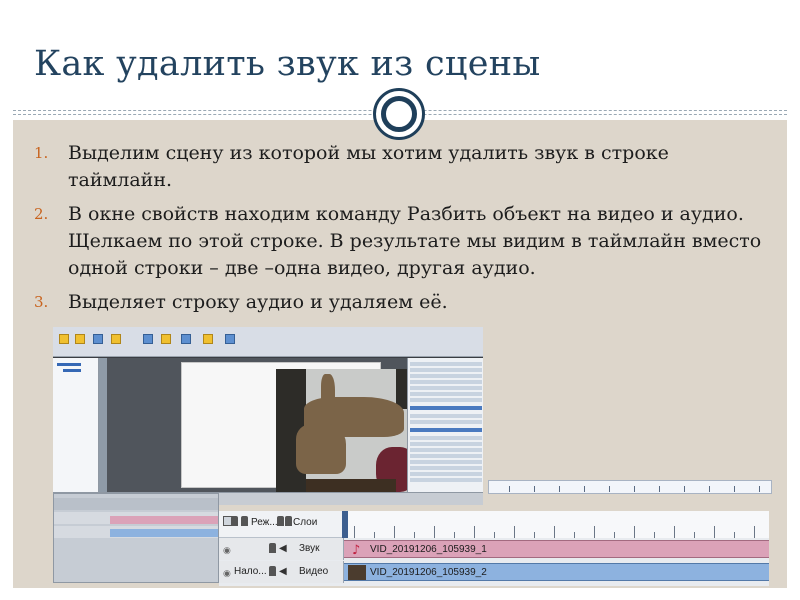 This screenshot has width=800, height=600. Describe the element at coordinates (309, 548) in the screenshot. I see `audio-track-name: Звук` at that location.